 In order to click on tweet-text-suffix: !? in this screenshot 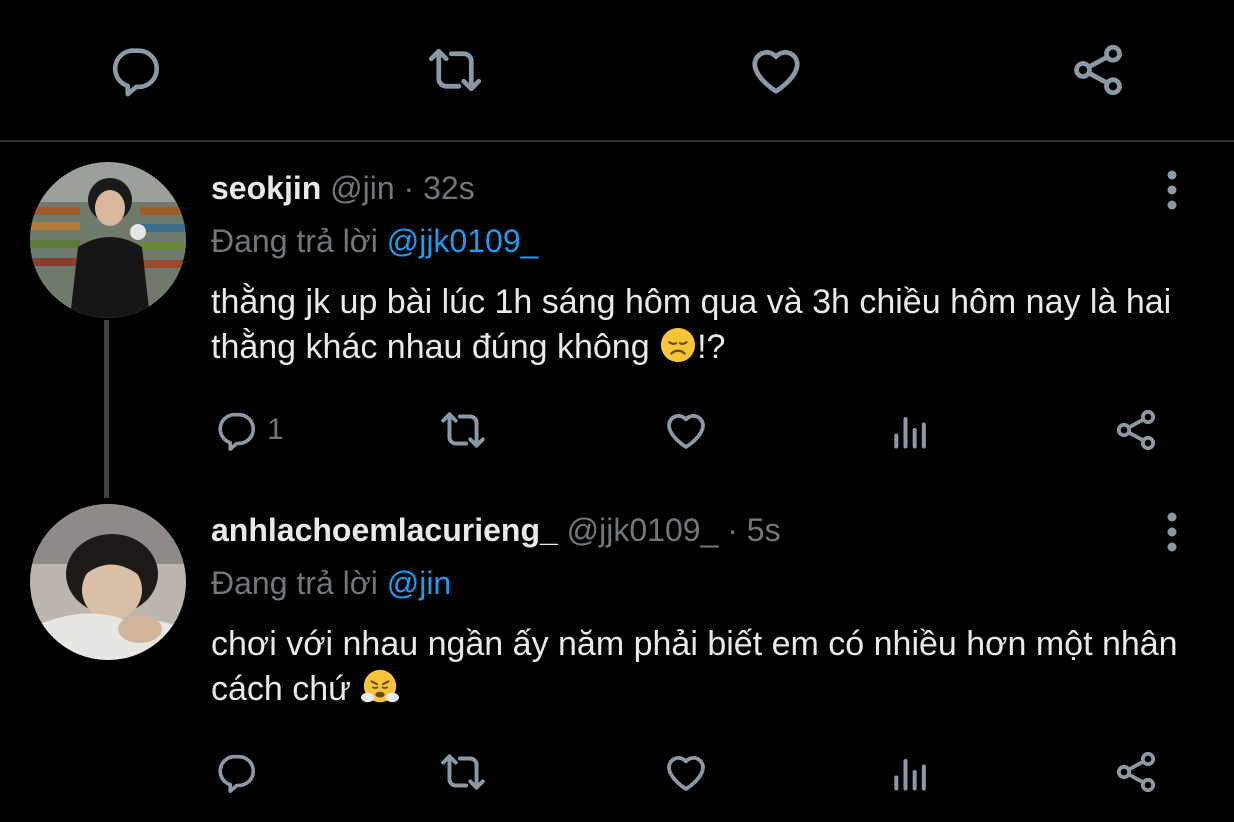, I will do `click(711, 347)`.